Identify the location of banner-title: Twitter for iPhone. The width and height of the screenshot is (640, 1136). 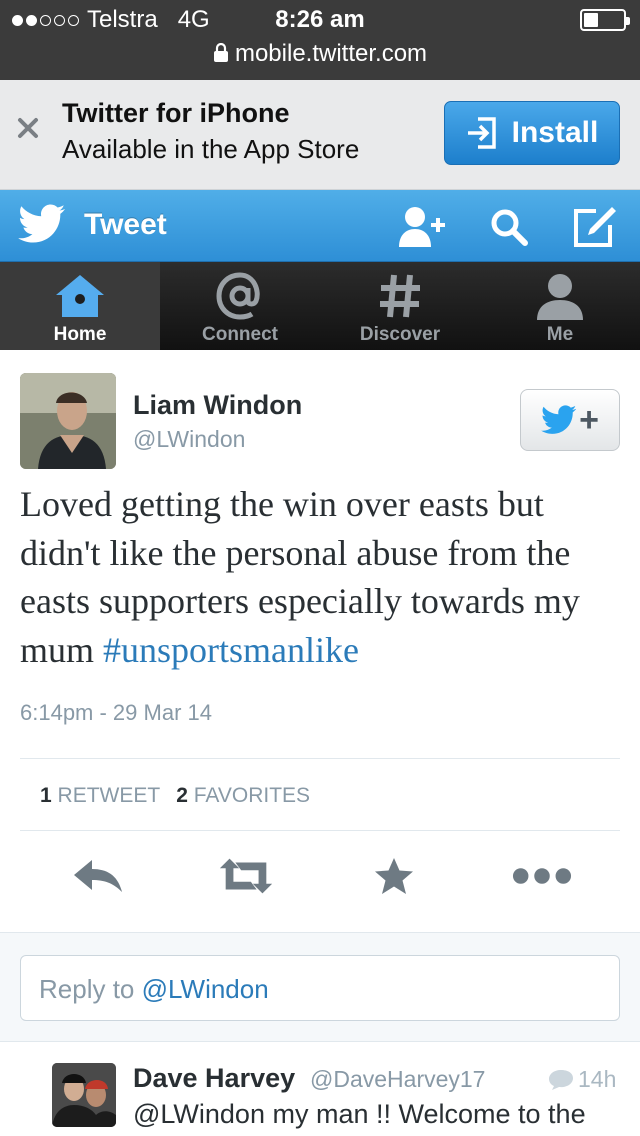
(176, 113).